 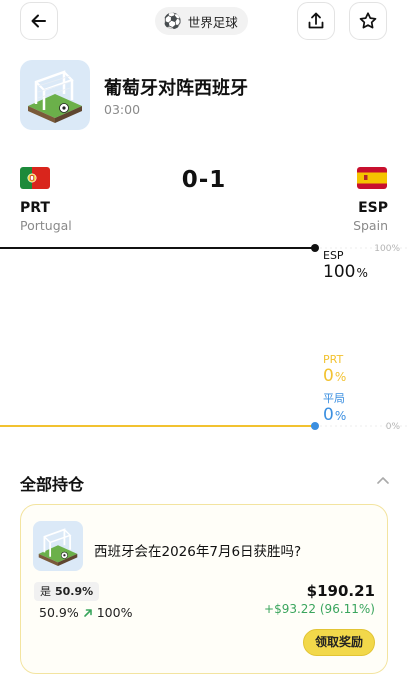 I want to click on avg-price: 50.9%, so click(x=59, y=612).